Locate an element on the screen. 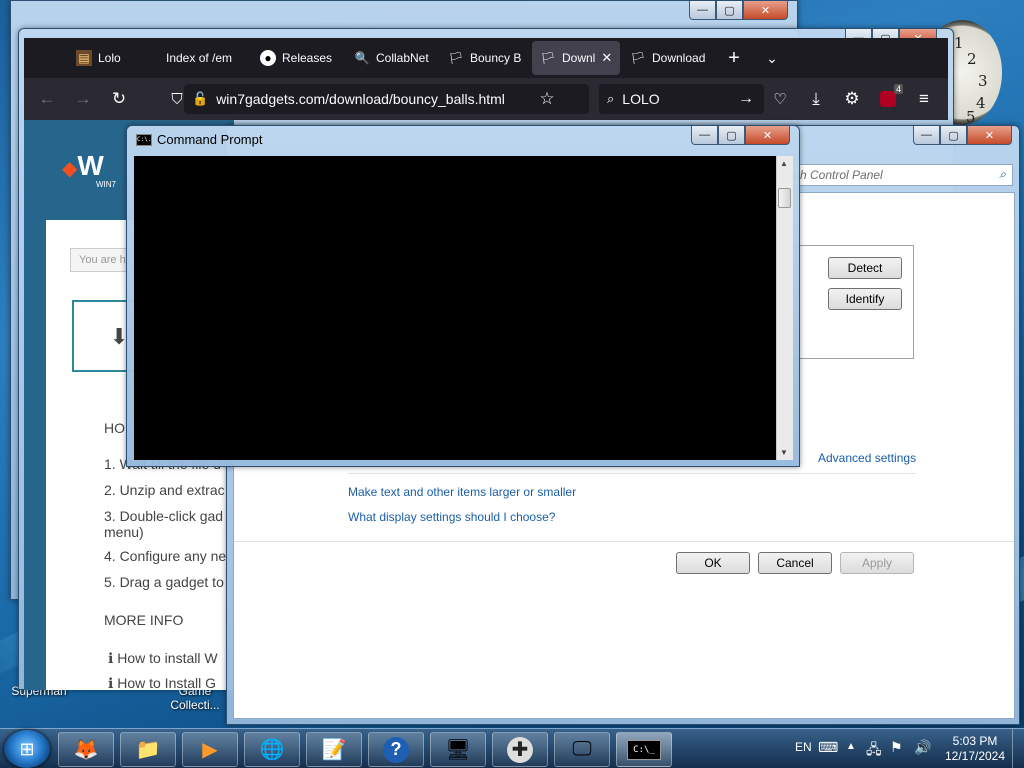  firefox-icon: 🦊 is located at coordinates (86, 750).